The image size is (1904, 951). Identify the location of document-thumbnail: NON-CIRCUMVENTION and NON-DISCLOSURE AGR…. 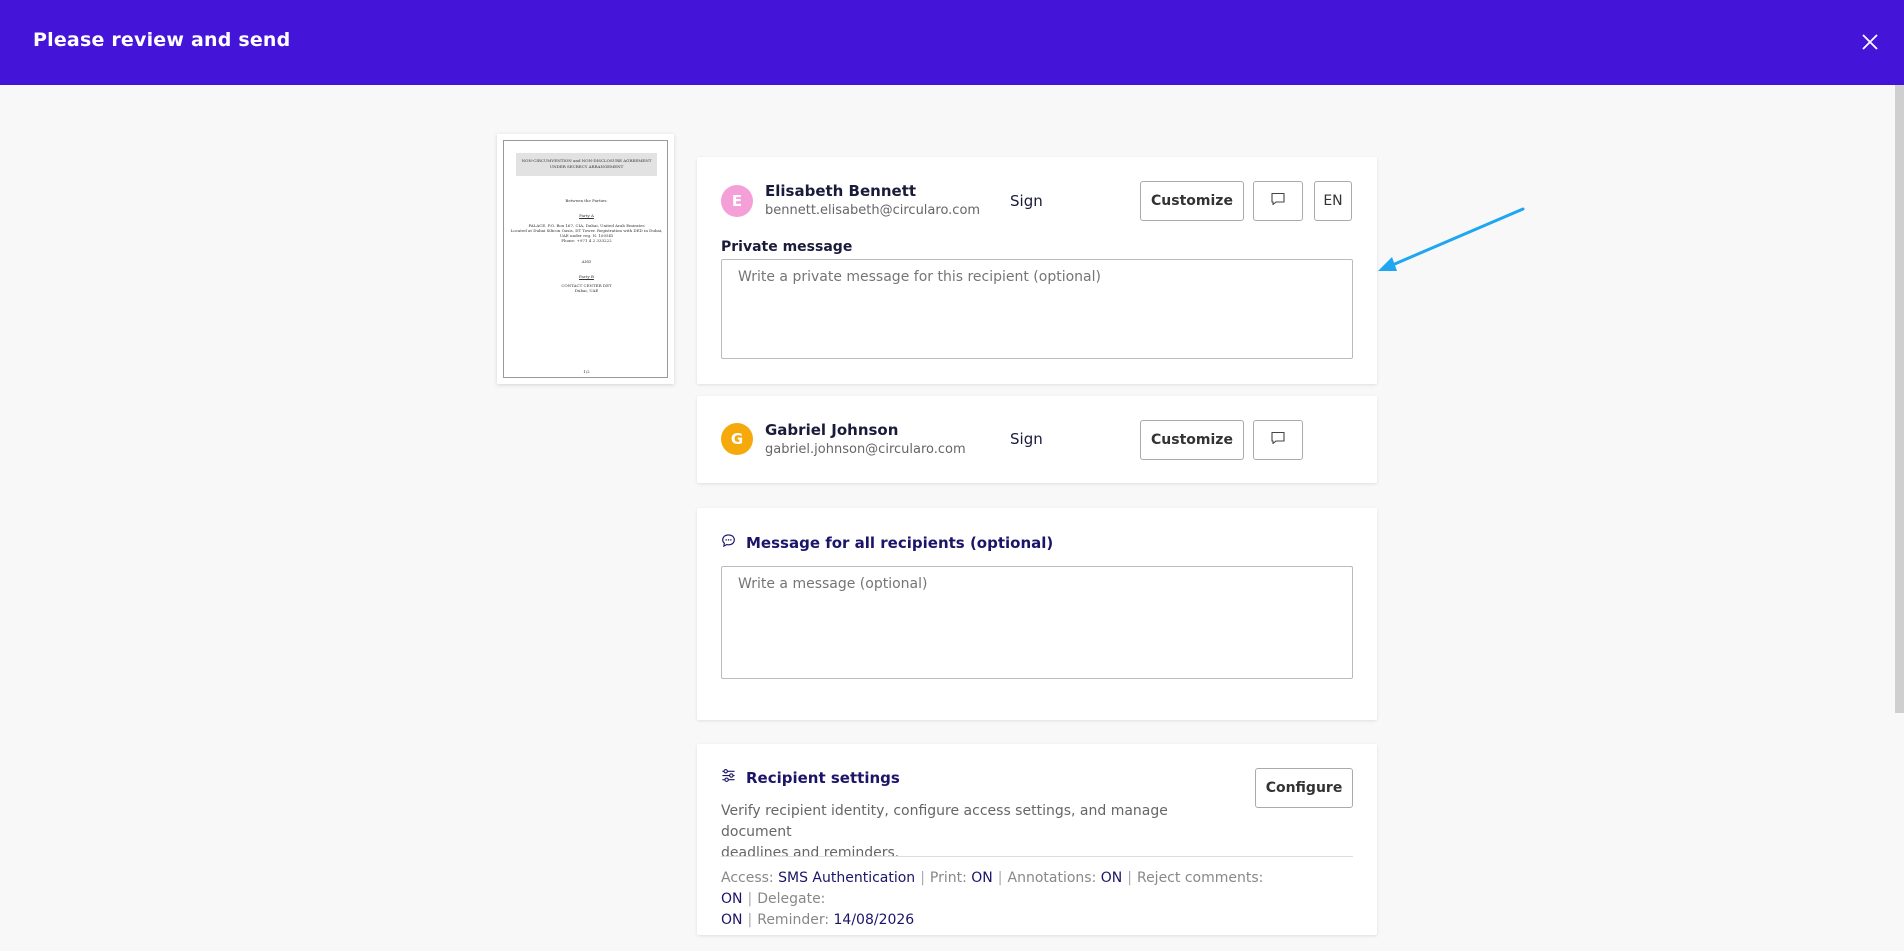
(585, 259).